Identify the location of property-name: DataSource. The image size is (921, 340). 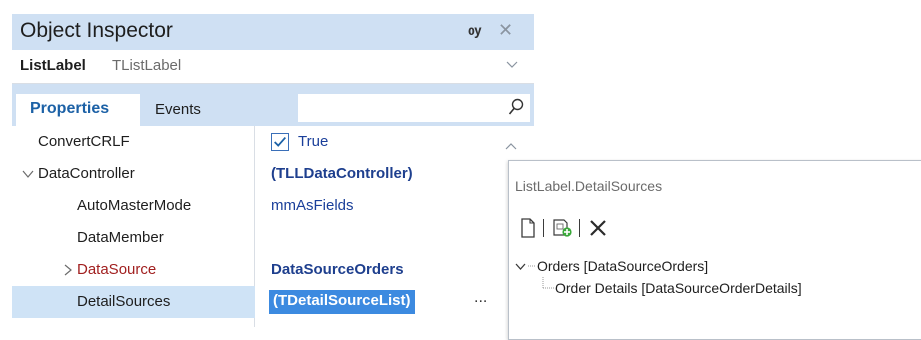
(117, 269).